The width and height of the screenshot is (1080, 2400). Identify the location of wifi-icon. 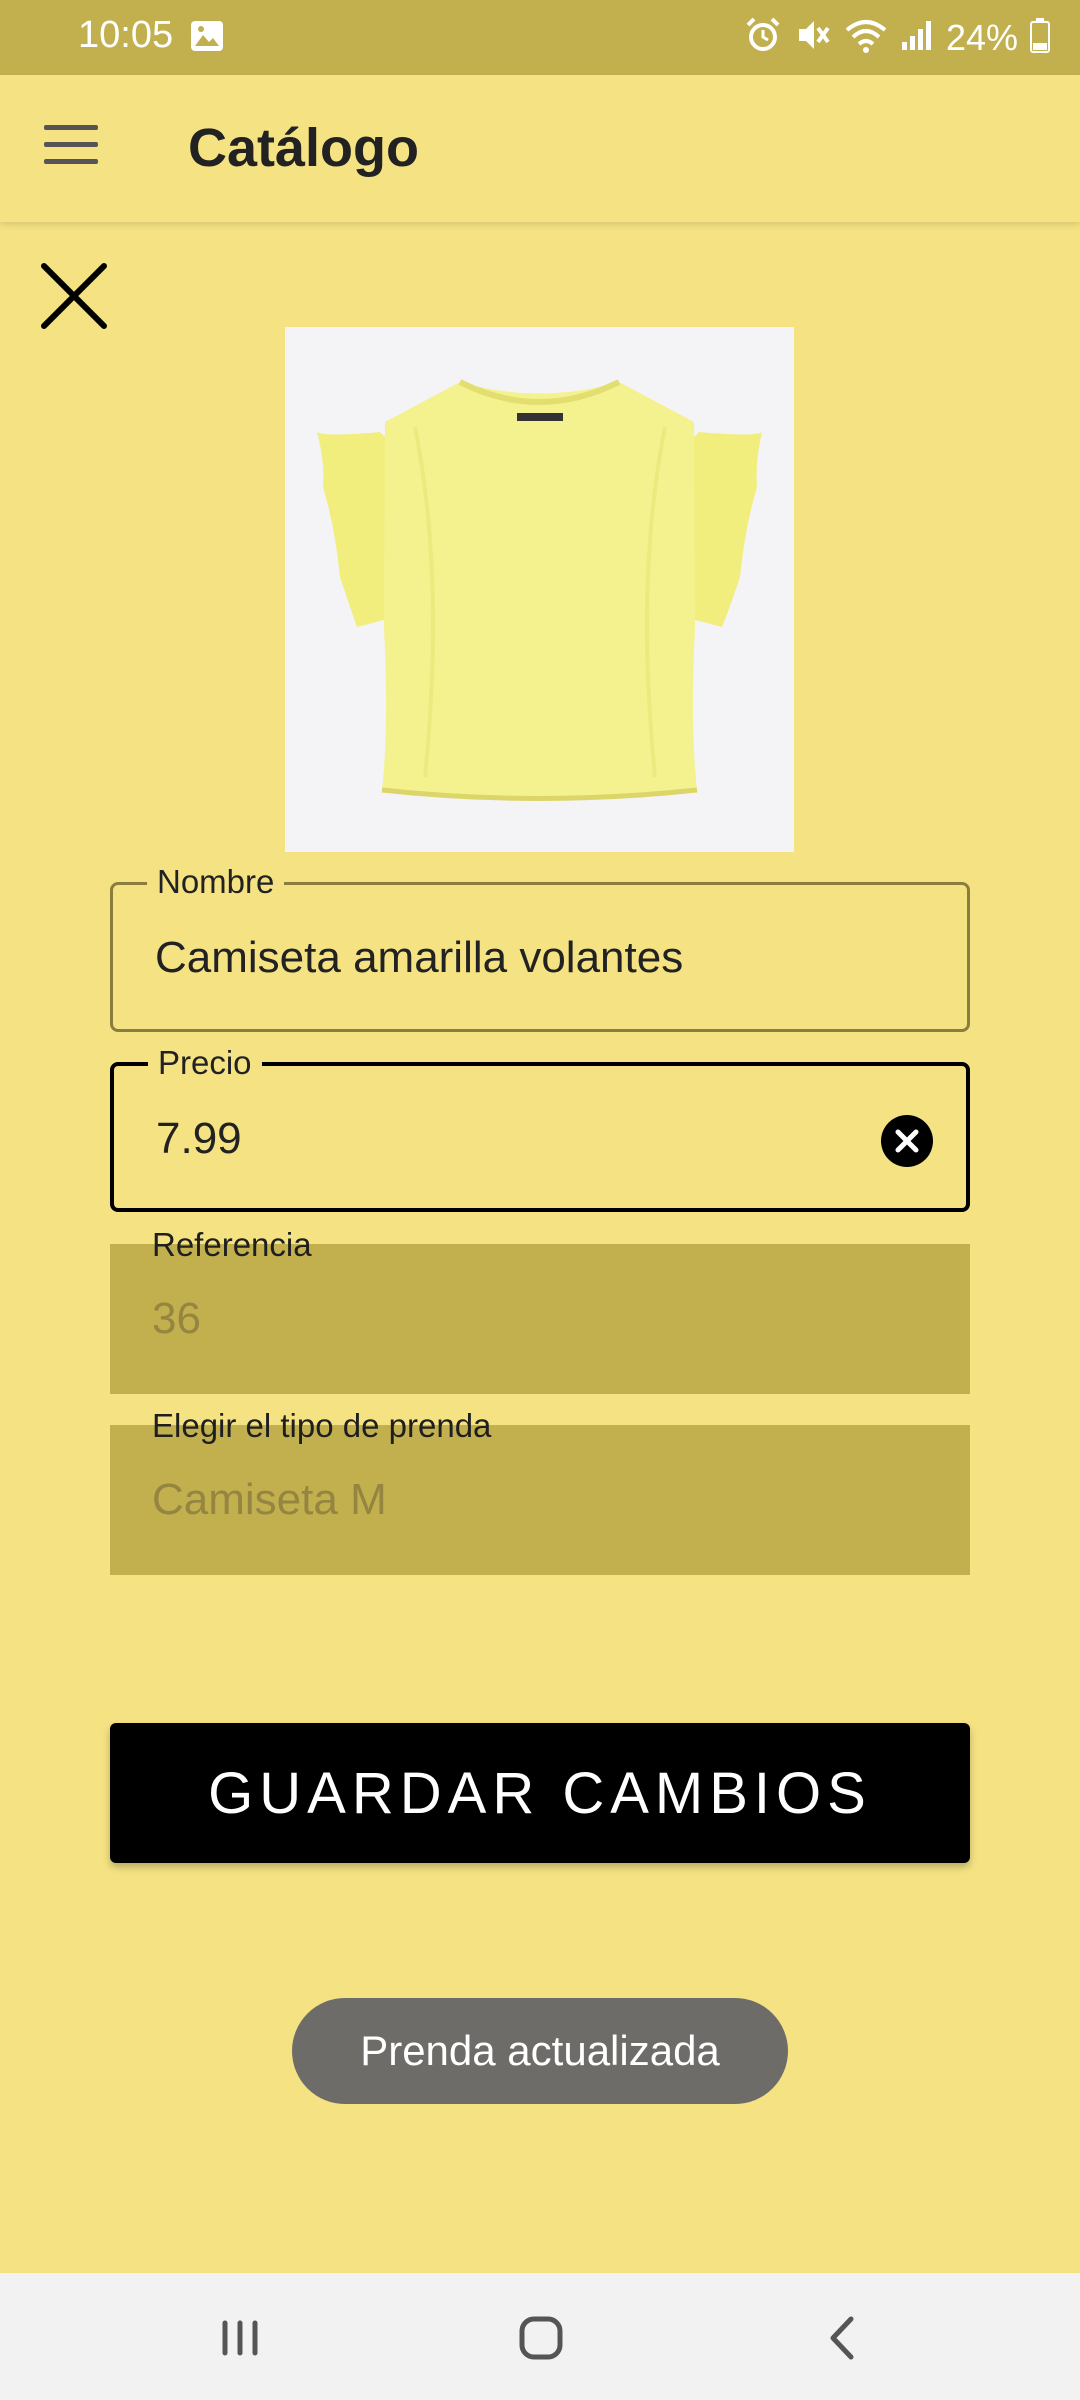
(866, 37).